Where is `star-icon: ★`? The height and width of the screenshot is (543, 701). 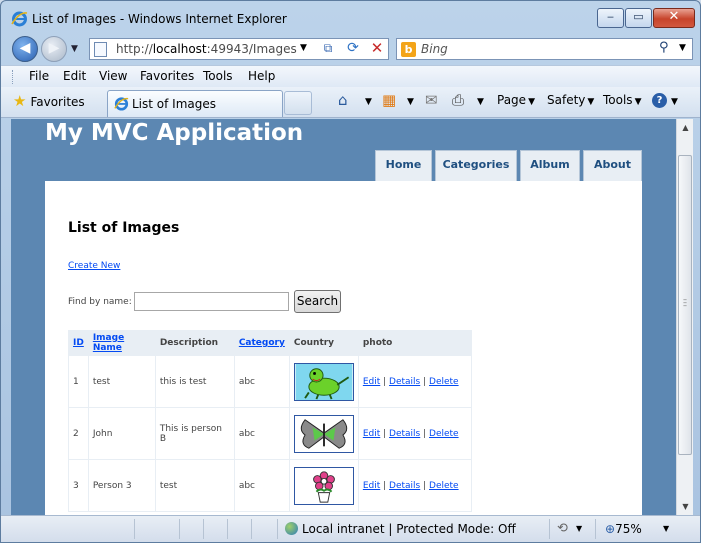
star-icon: ★ is located at coordinates (20, 101).